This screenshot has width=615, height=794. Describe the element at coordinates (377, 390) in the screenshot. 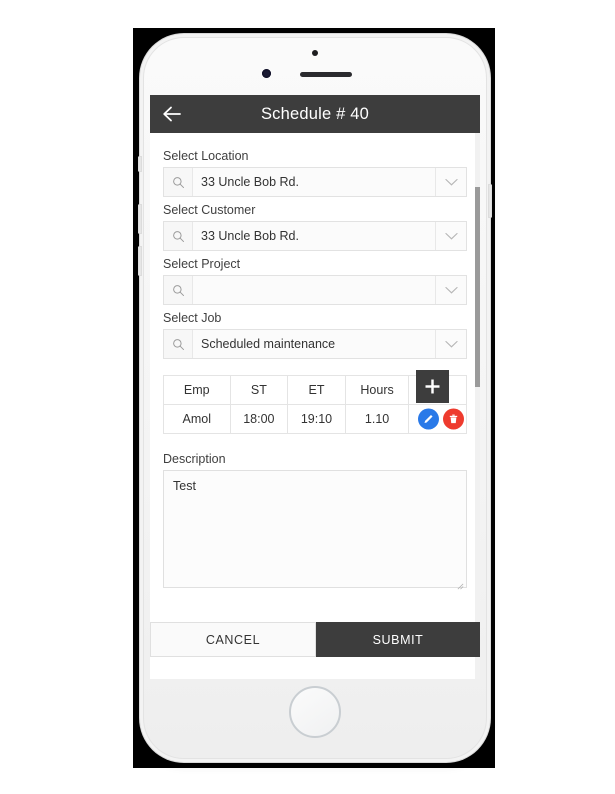

I see `column-header-hours: Hours` at that location.